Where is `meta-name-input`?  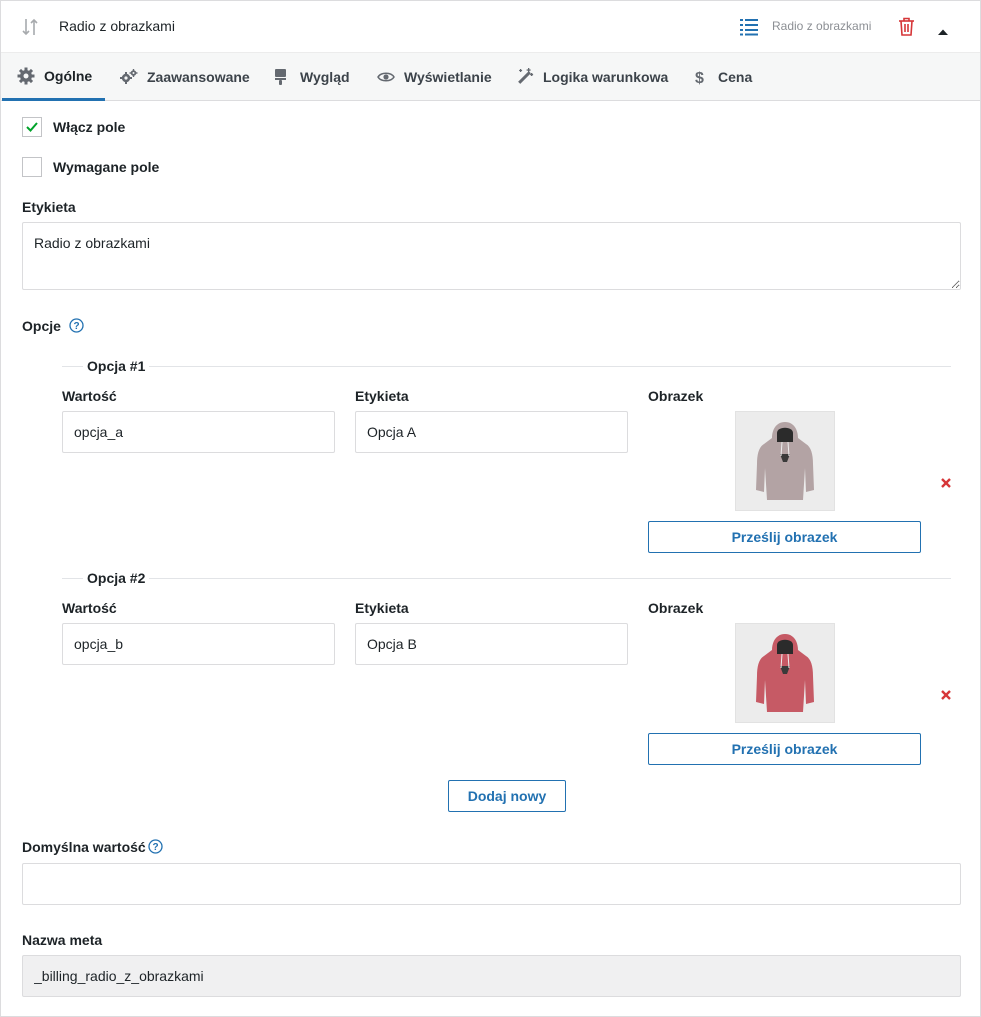 meta-name-input is located at coordinates (491, 976).